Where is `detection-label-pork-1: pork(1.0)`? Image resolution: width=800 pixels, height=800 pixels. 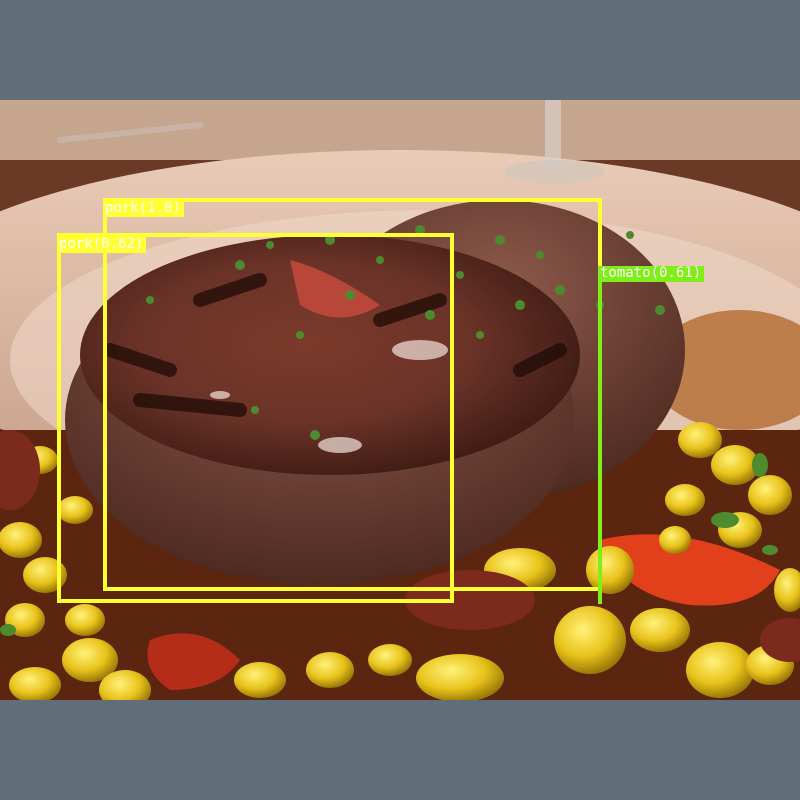
detection-label-pork-1: pork(1.0) is located at coordinates (143, 209).